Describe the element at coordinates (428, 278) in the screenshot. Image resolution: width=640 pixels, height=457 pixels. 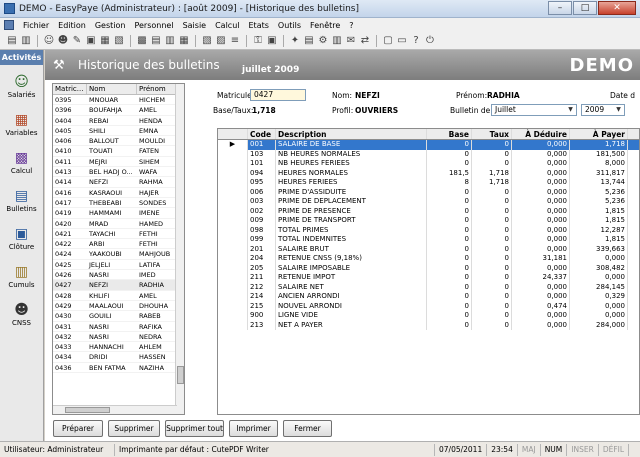
I see `table-row: 211 RETENUE IMPOT 0 0 24,337 0,000` at that location.